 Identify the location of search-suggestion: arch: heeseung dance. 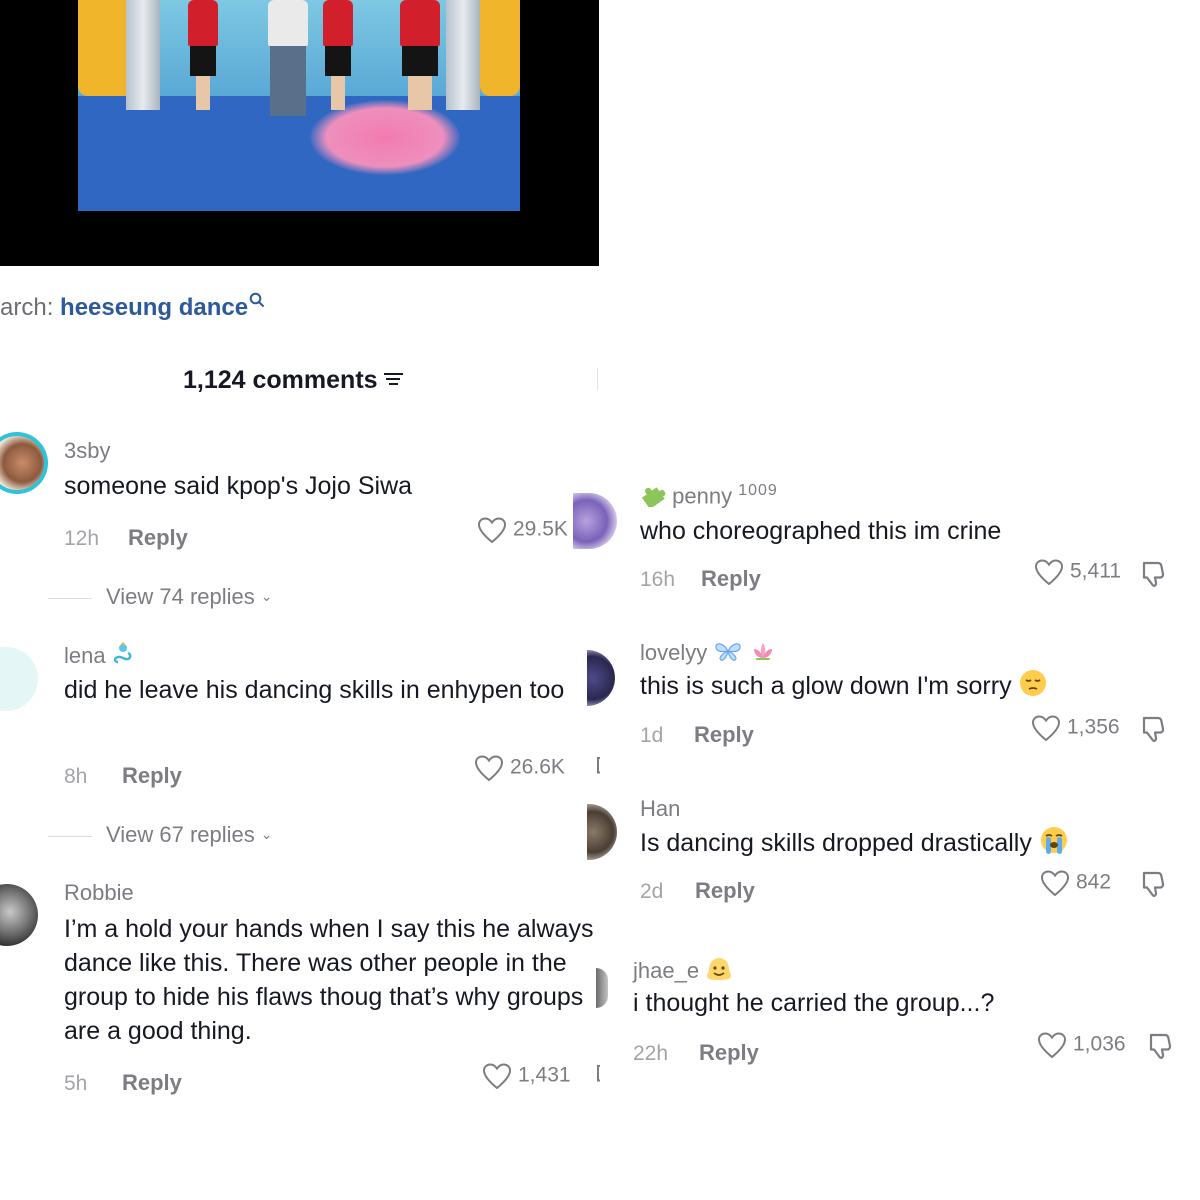
(132, 307).